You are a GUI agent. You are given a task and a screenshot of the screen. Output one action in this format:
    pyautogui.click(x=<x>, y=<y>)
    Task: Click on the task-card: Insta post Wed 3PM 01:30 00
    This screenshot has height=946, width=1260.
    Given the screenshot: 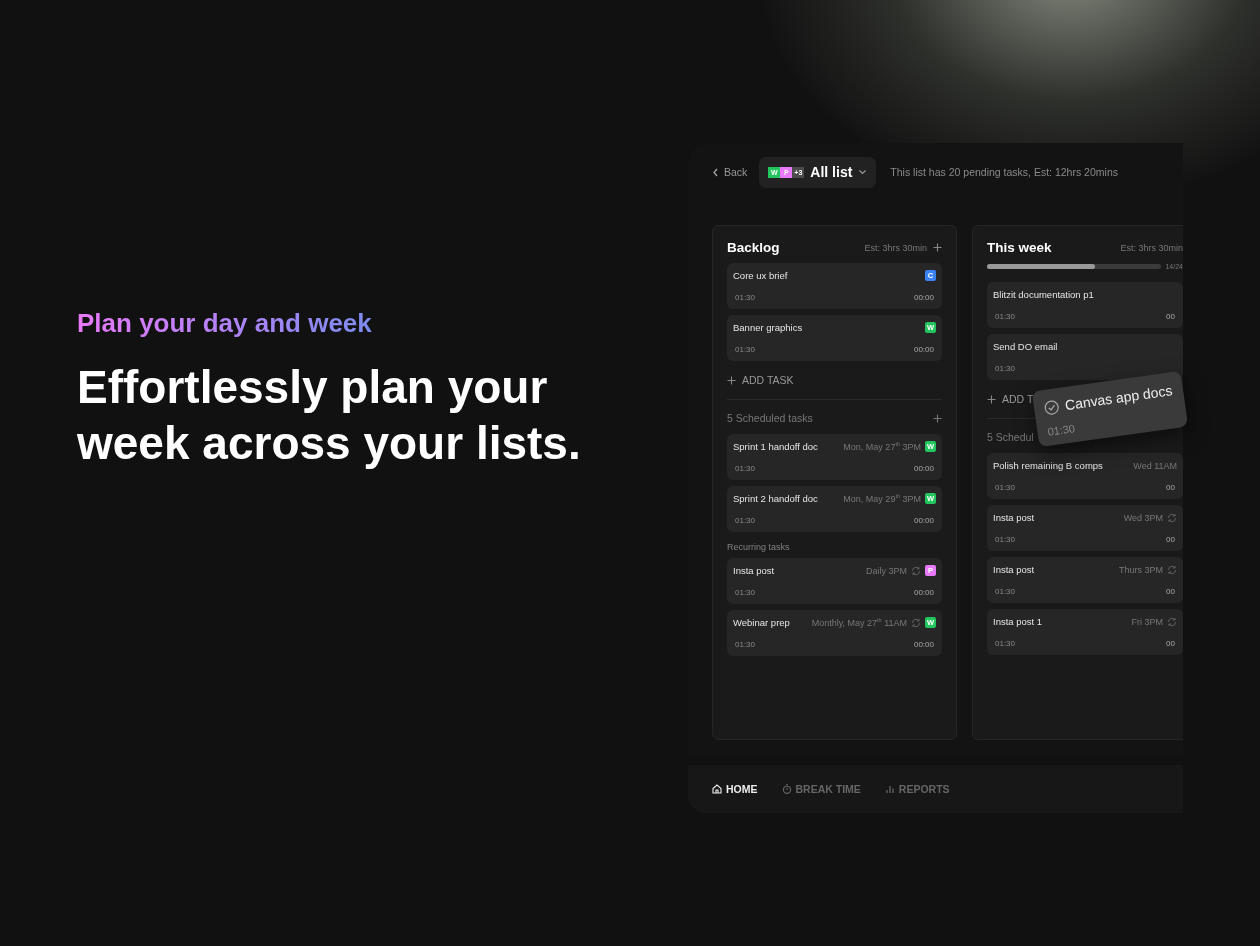 What is the action you would take?
    pyautogui.click(x=1085, y=528)
    